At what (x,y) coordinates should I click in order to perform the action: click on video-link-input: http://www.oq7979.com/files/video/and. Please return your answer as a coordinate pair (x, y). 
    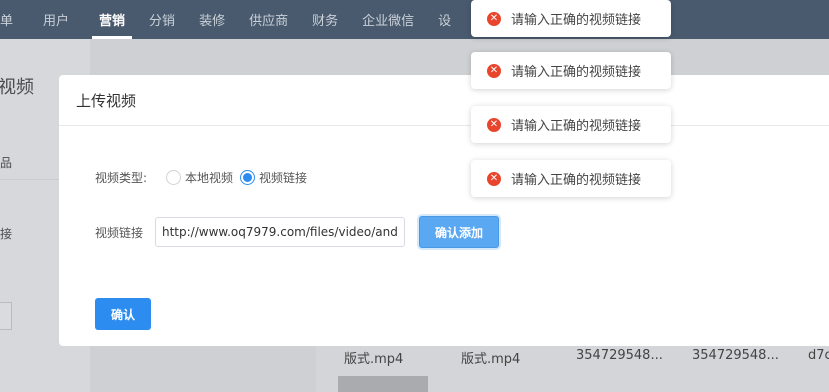
    Looking at the image, I should click on (280, 232).